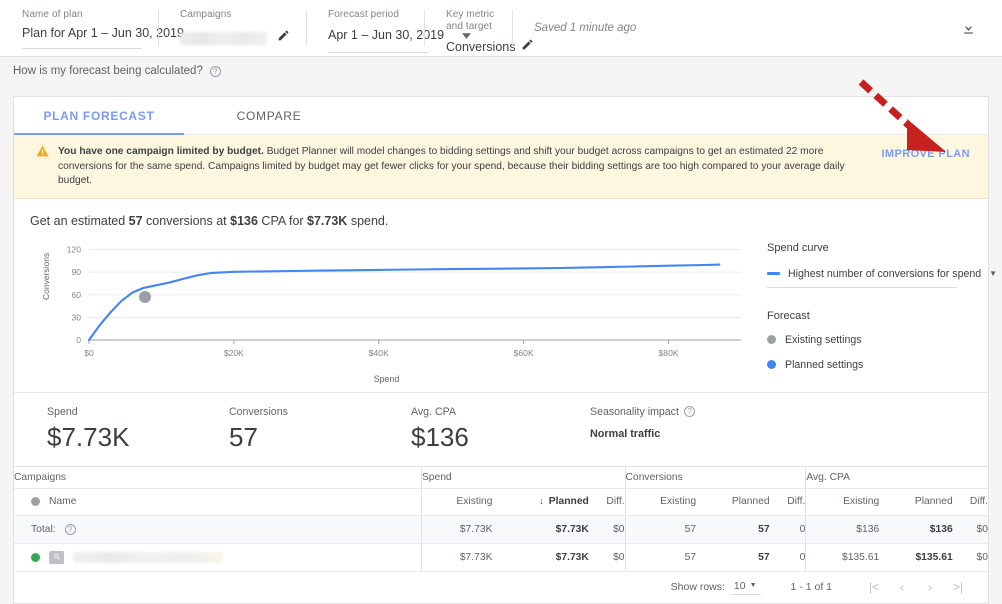 Image resolution: width=1002 pixels, height=604 pixels. What do you see at coordinates (42, 151) in the screenshot?
I see `warning-triangle-icon` at bounding box center [42, 151].